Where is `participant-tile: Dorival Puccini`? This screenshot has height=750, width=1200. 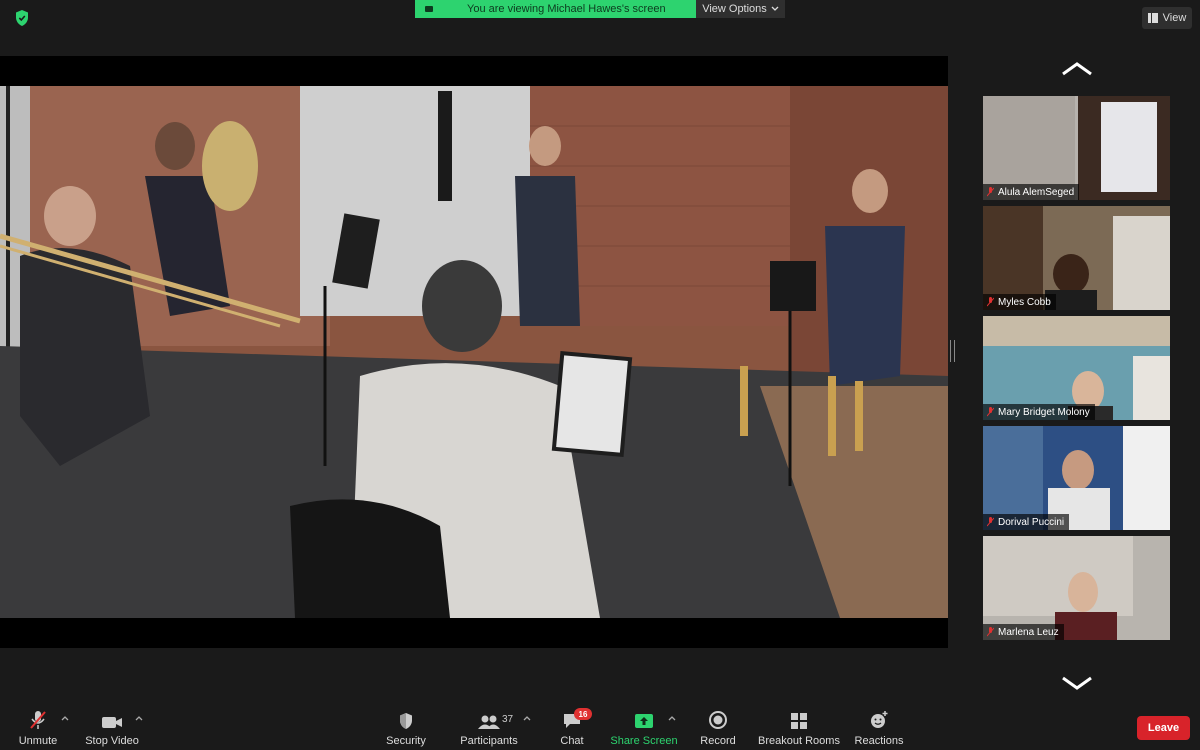 participant-tile: Dorival Puccini is located at coordinates (1076, 478).